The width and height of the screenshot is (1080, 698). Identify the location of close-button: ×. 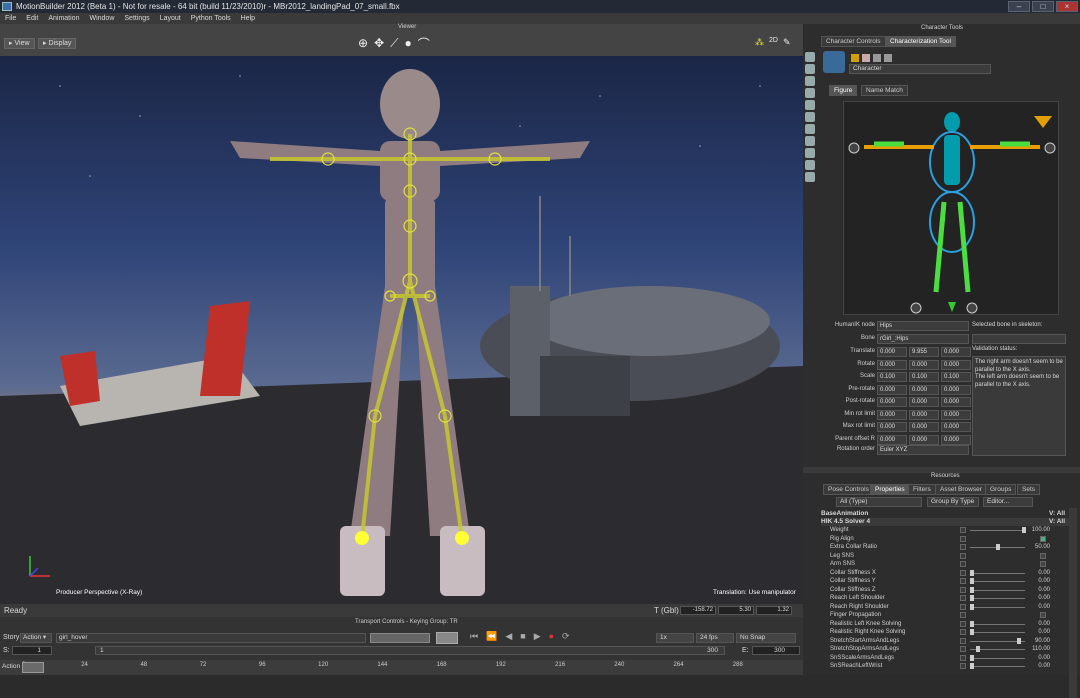
(1067, 6).